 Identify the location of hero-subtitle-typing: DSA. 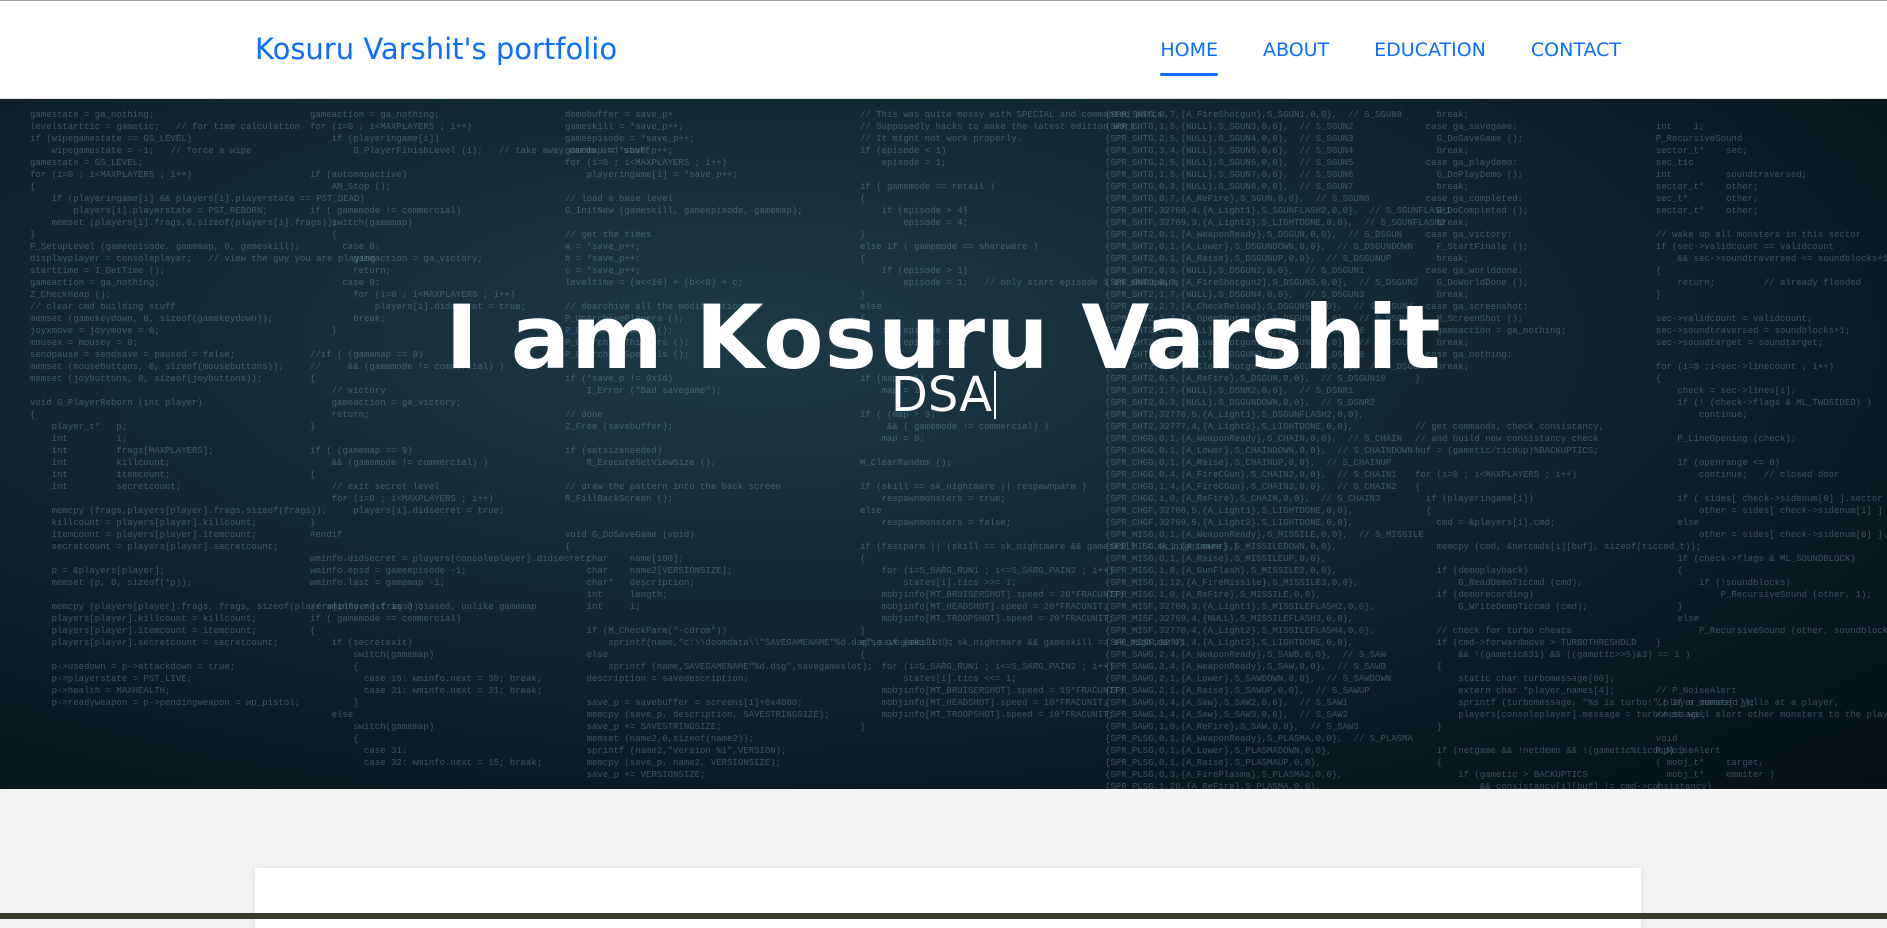
(943, 395).